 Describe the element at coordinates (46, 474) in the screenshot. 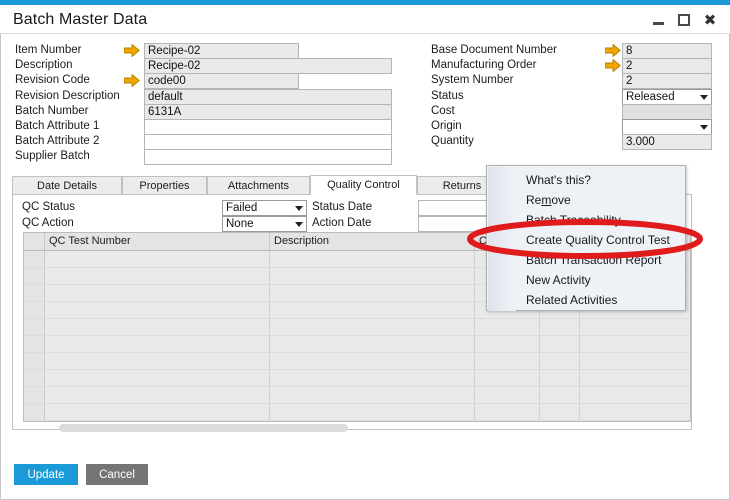

I see `update-button: Update` at that location.